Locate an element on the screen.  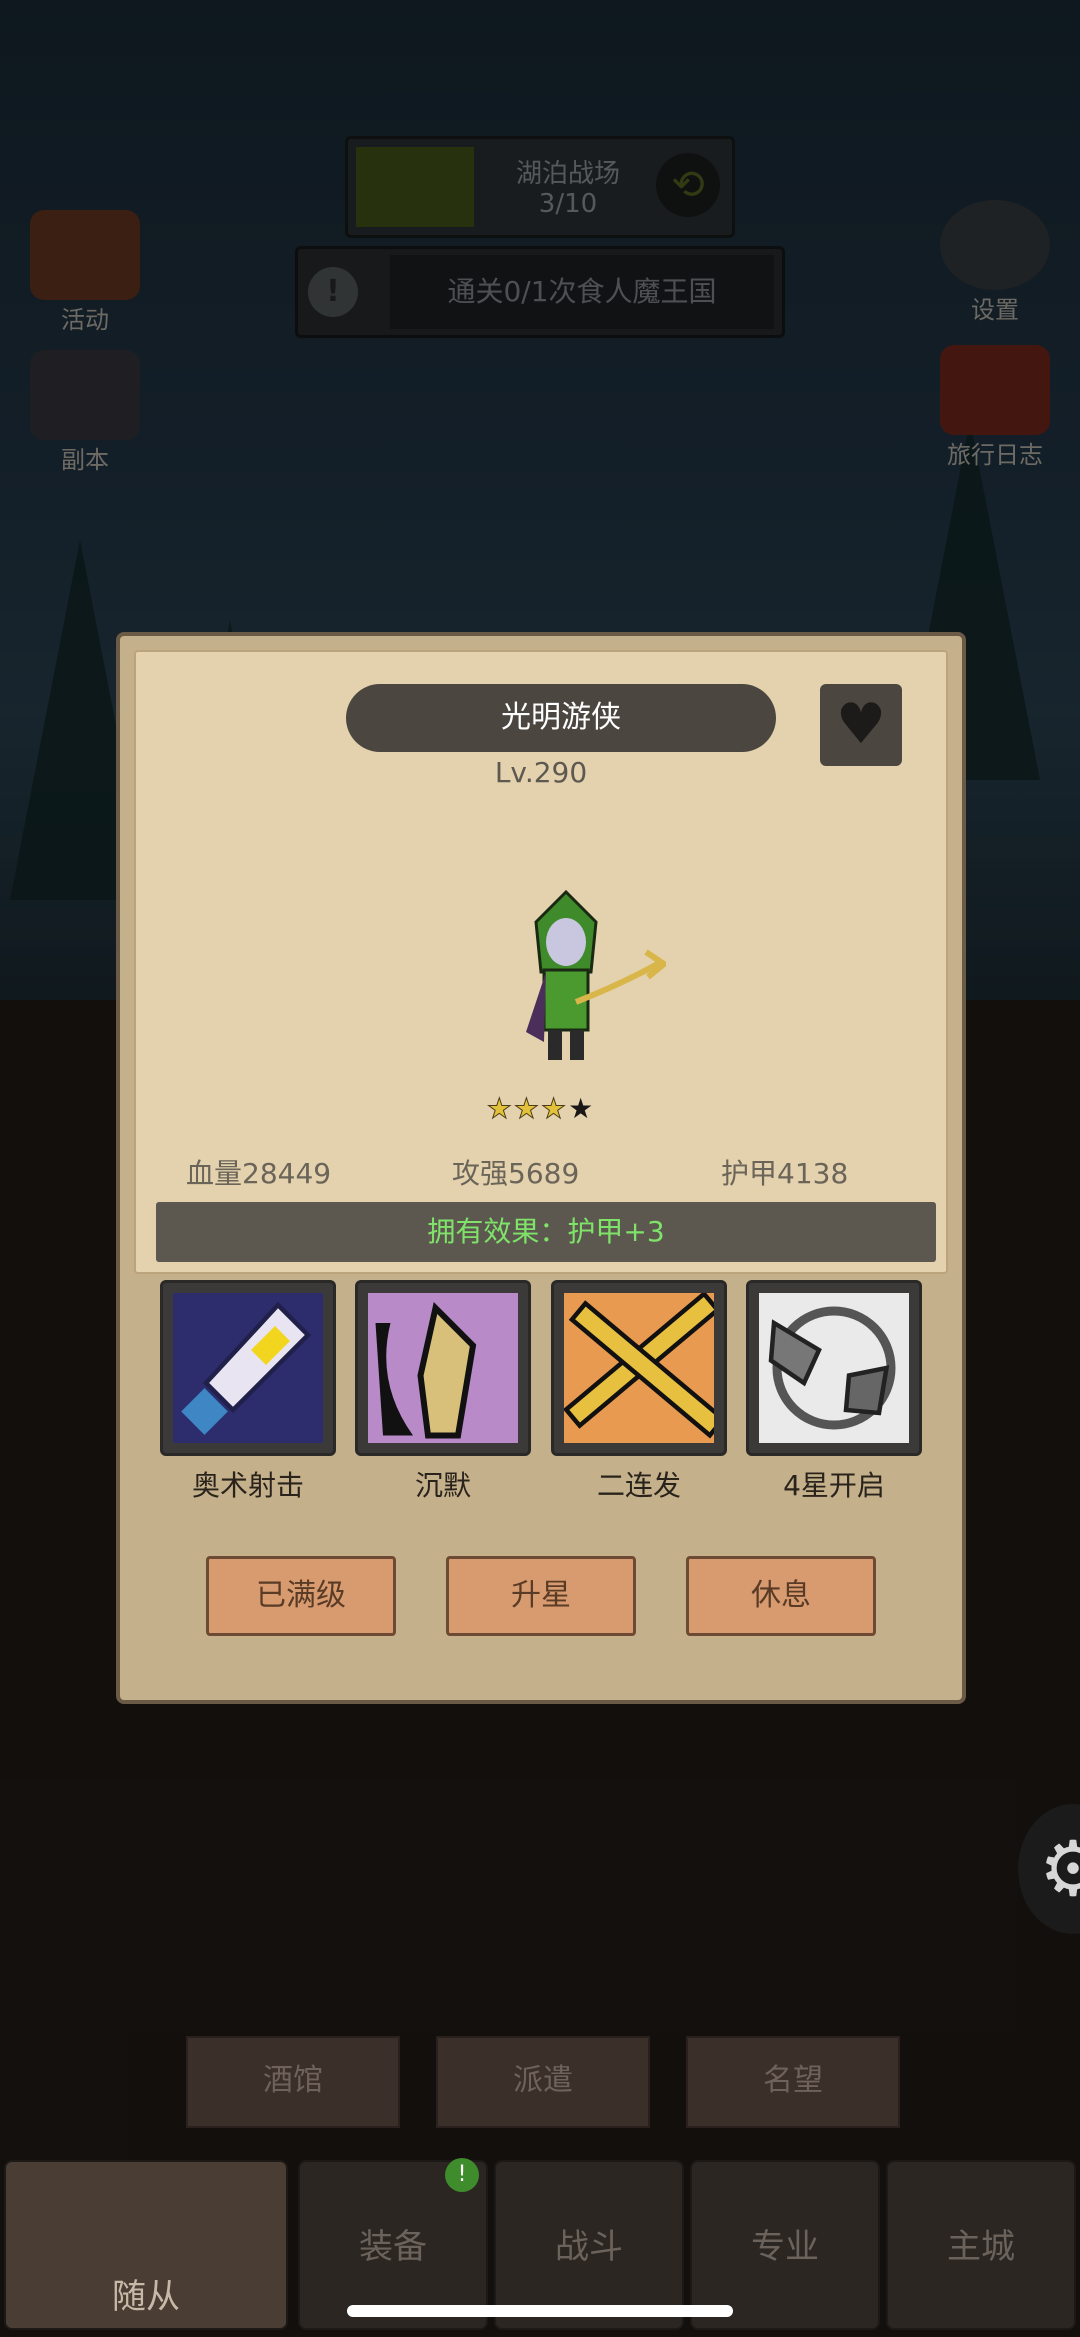
upgrade-star-button: 升星 is located at coordinates (541, 1596).